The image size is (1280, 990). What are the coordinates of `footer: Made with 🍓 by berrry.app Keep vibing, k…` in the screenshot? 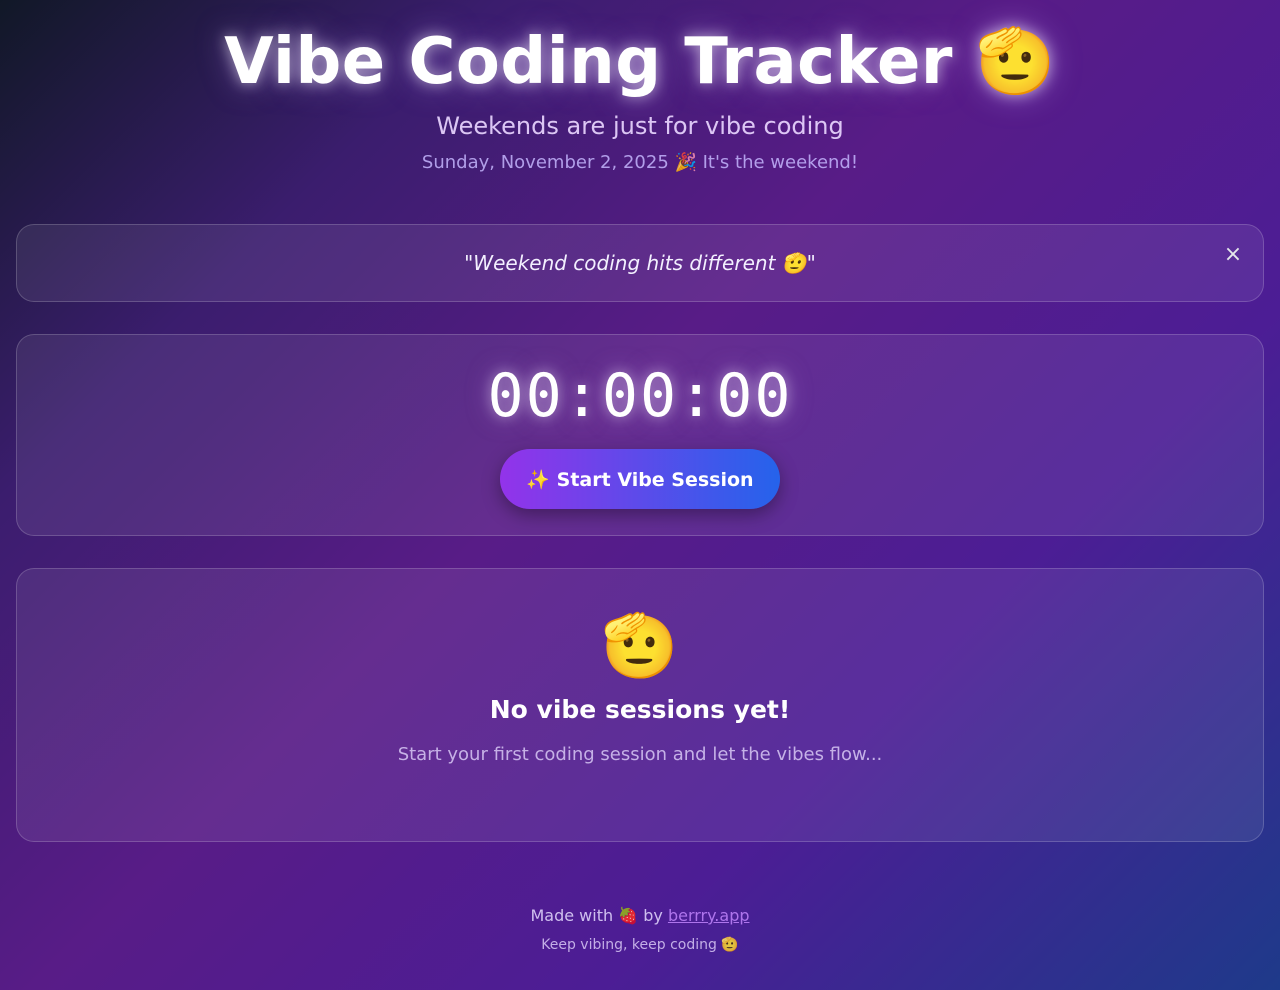 It's located at (640, 929).